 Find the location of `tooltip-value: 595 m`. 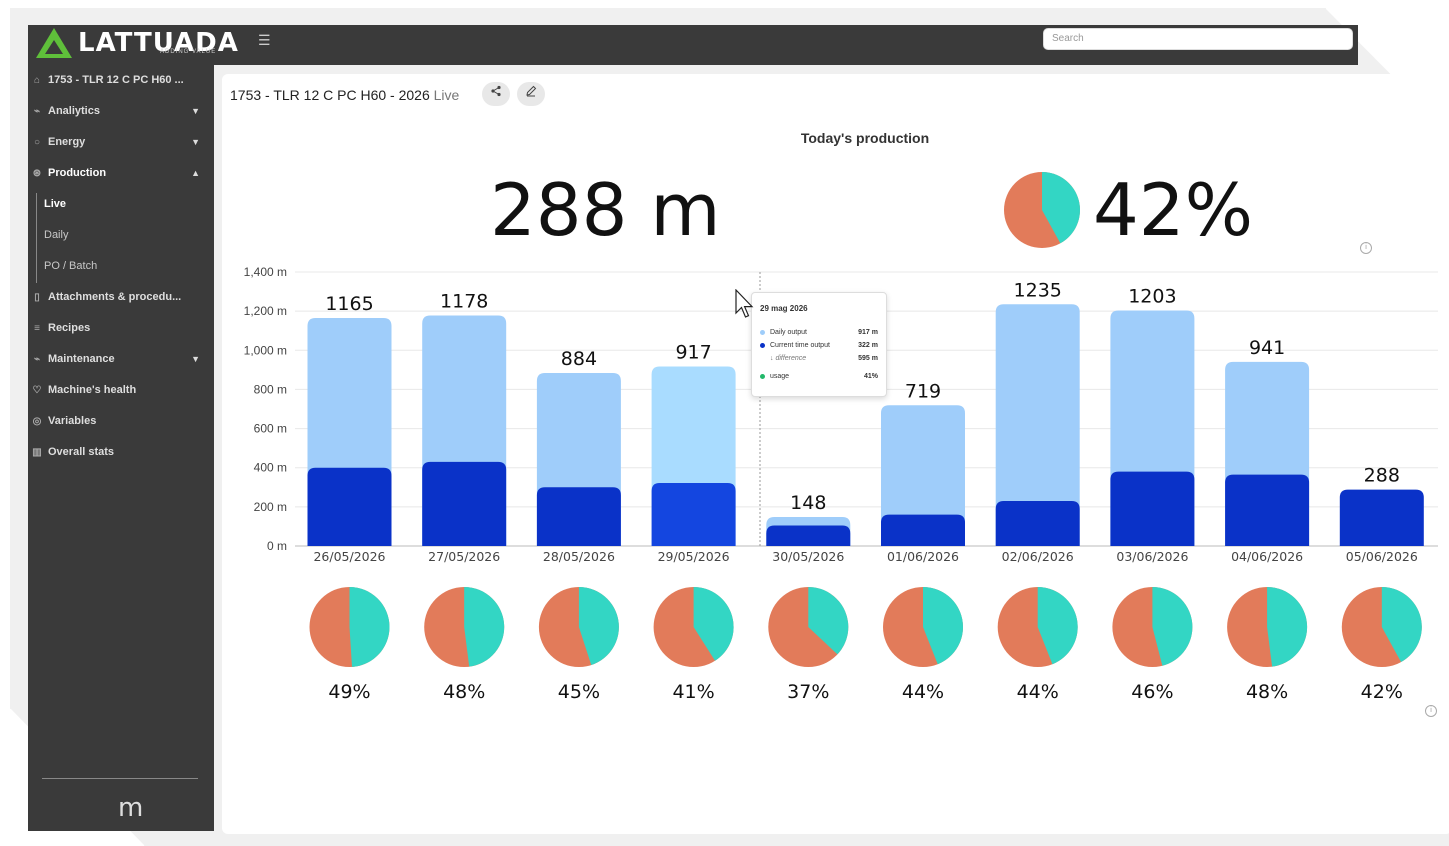

tooltip-value: 595 m is located at coordinates (868, 358).